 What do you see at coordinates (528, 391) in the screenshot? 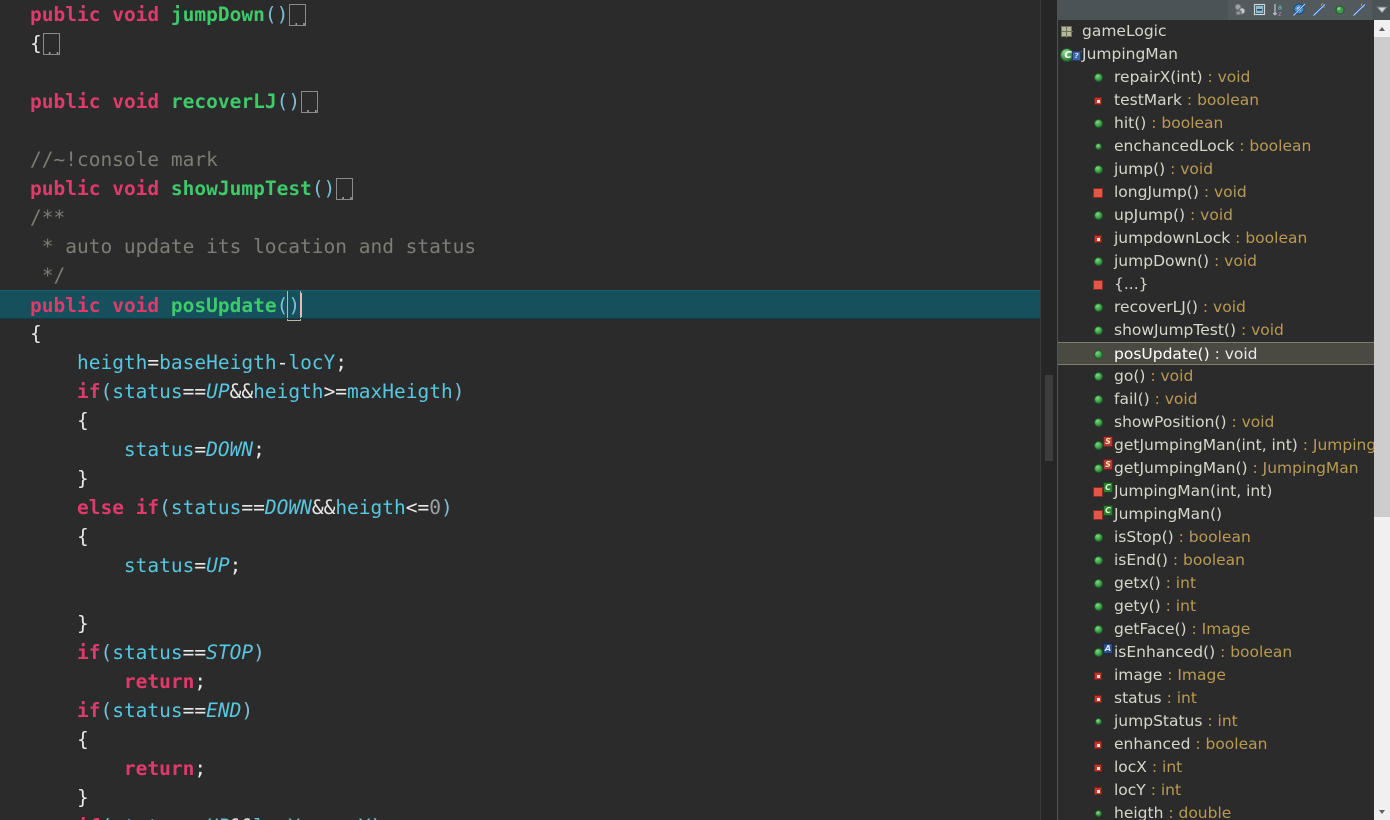
I see `code-line: if(status==UP&&heigth>=maxHeigth)` at bounding box center [528, 391].